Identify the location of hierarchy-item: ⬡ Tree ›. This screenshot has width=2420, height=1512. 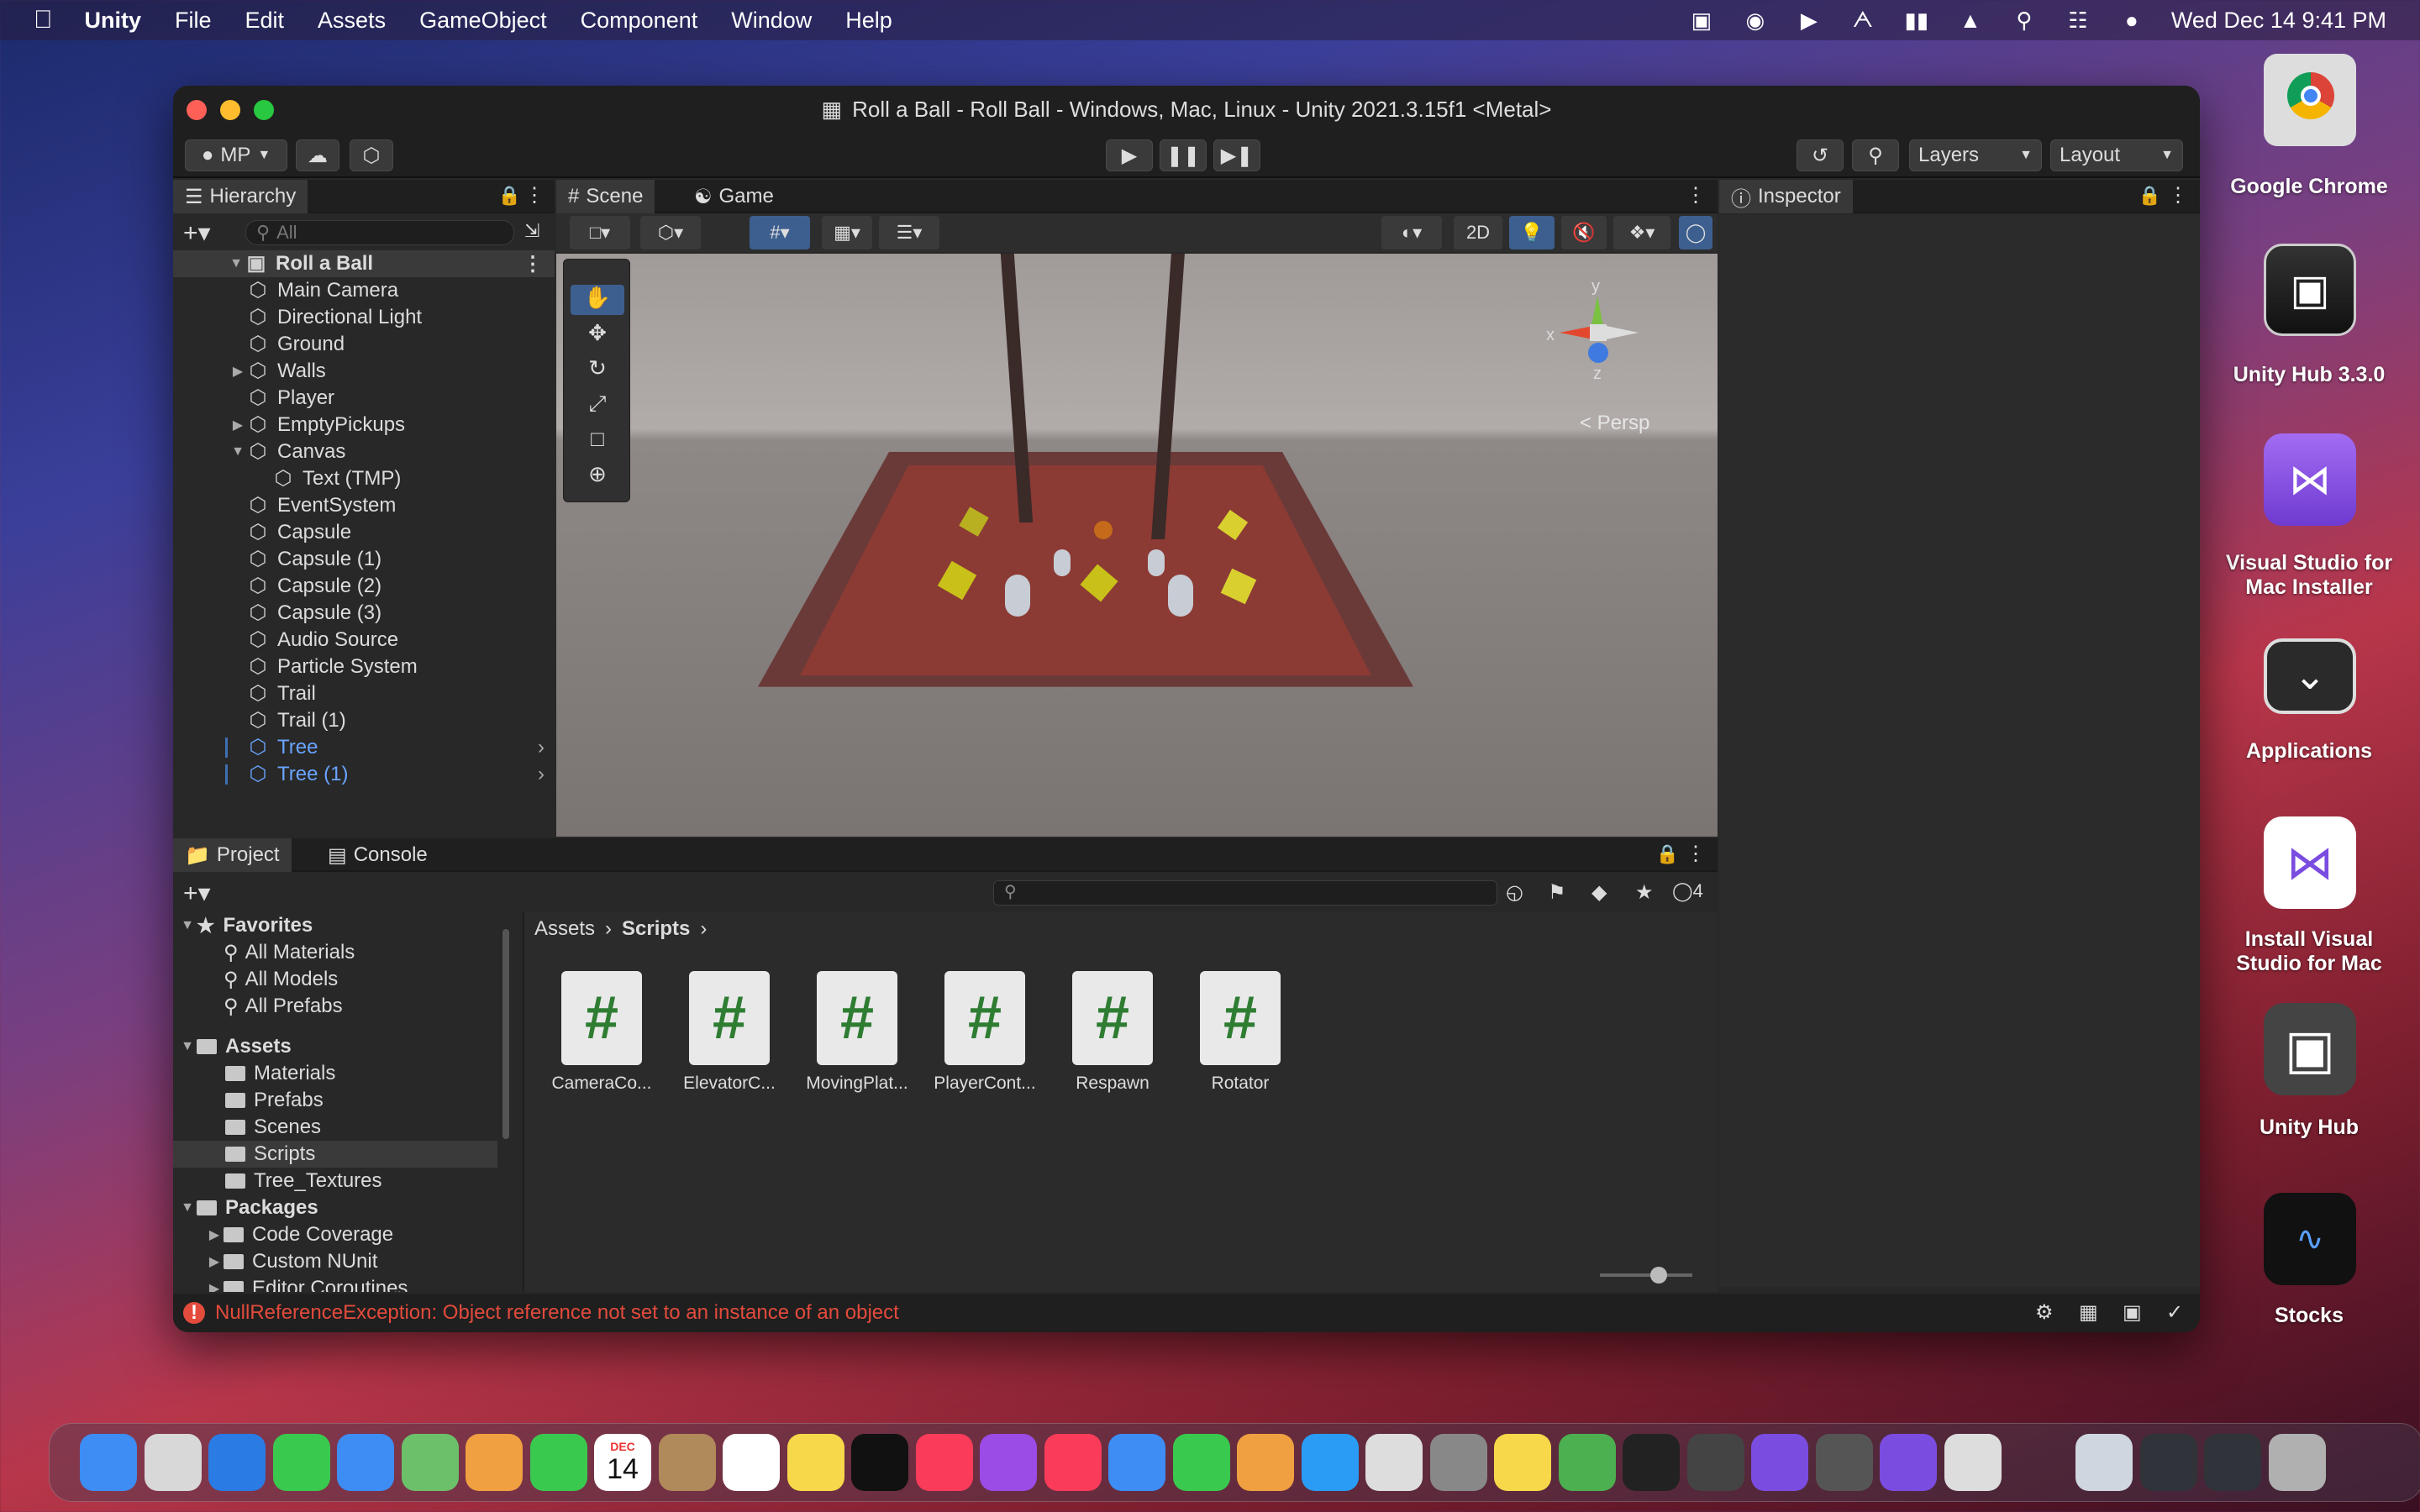
(364, 747).